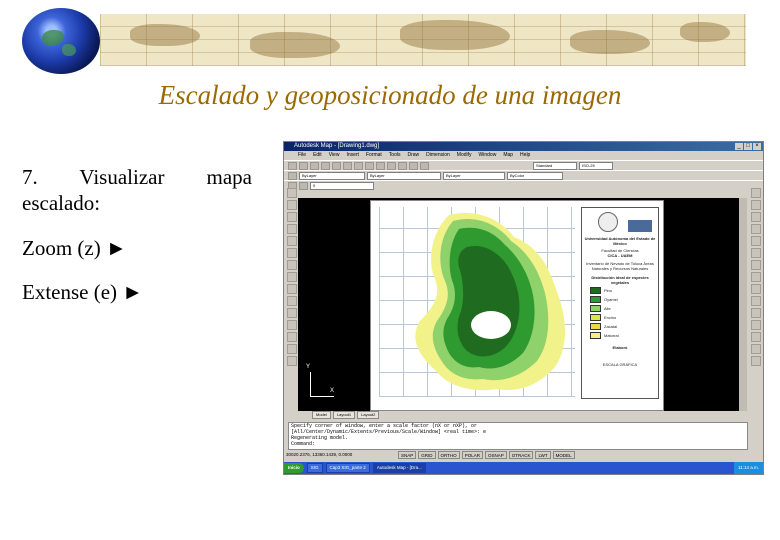 This screenshot has height=540, width=780. Describe the element at coordinates (508, 155) in the screenshot. I see `menu-map: Map` at that location.